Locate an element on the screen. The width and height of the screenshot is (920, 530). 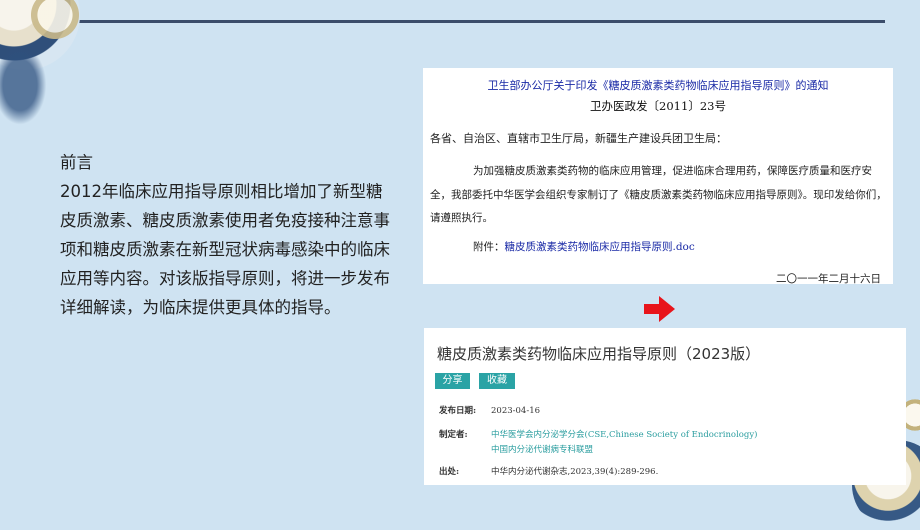
intro-heading: 前言 is located at coordinates (76, 162).